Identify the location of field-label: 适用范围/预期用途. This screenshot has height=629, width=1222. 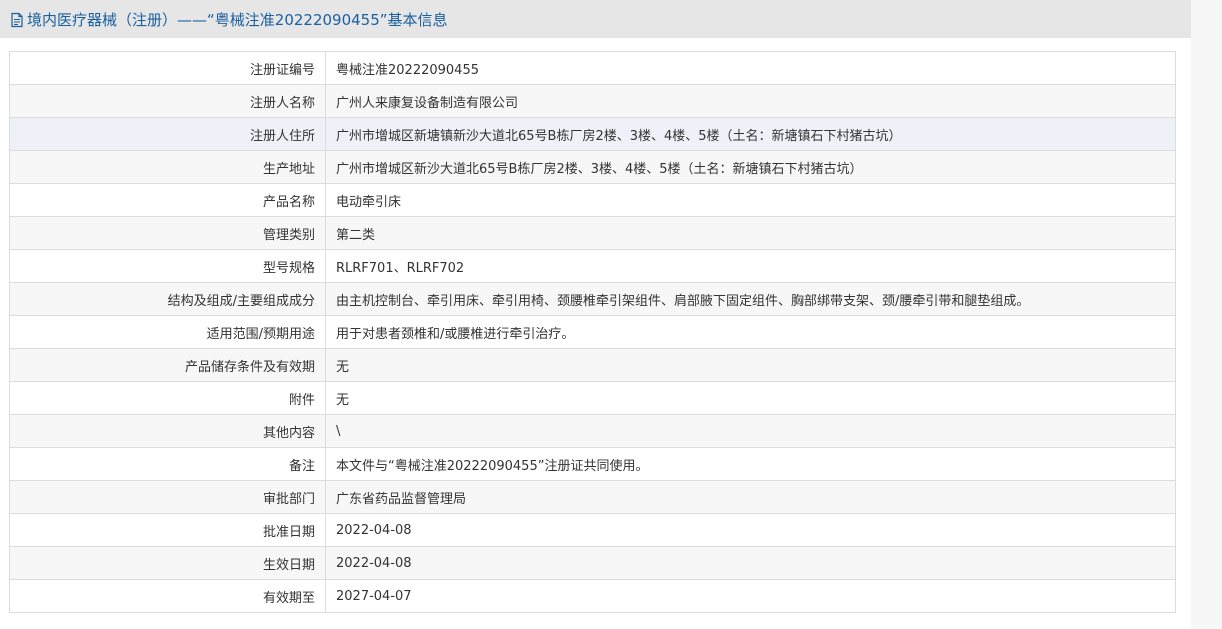
(167, 332).